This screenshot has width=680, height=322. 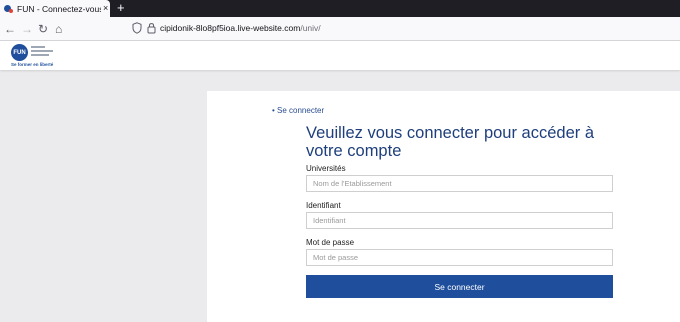 What do you see at coordinates (43, 29) in the screenshot?
I see `reload-icon: ↻` at bounding box center [43, 29].